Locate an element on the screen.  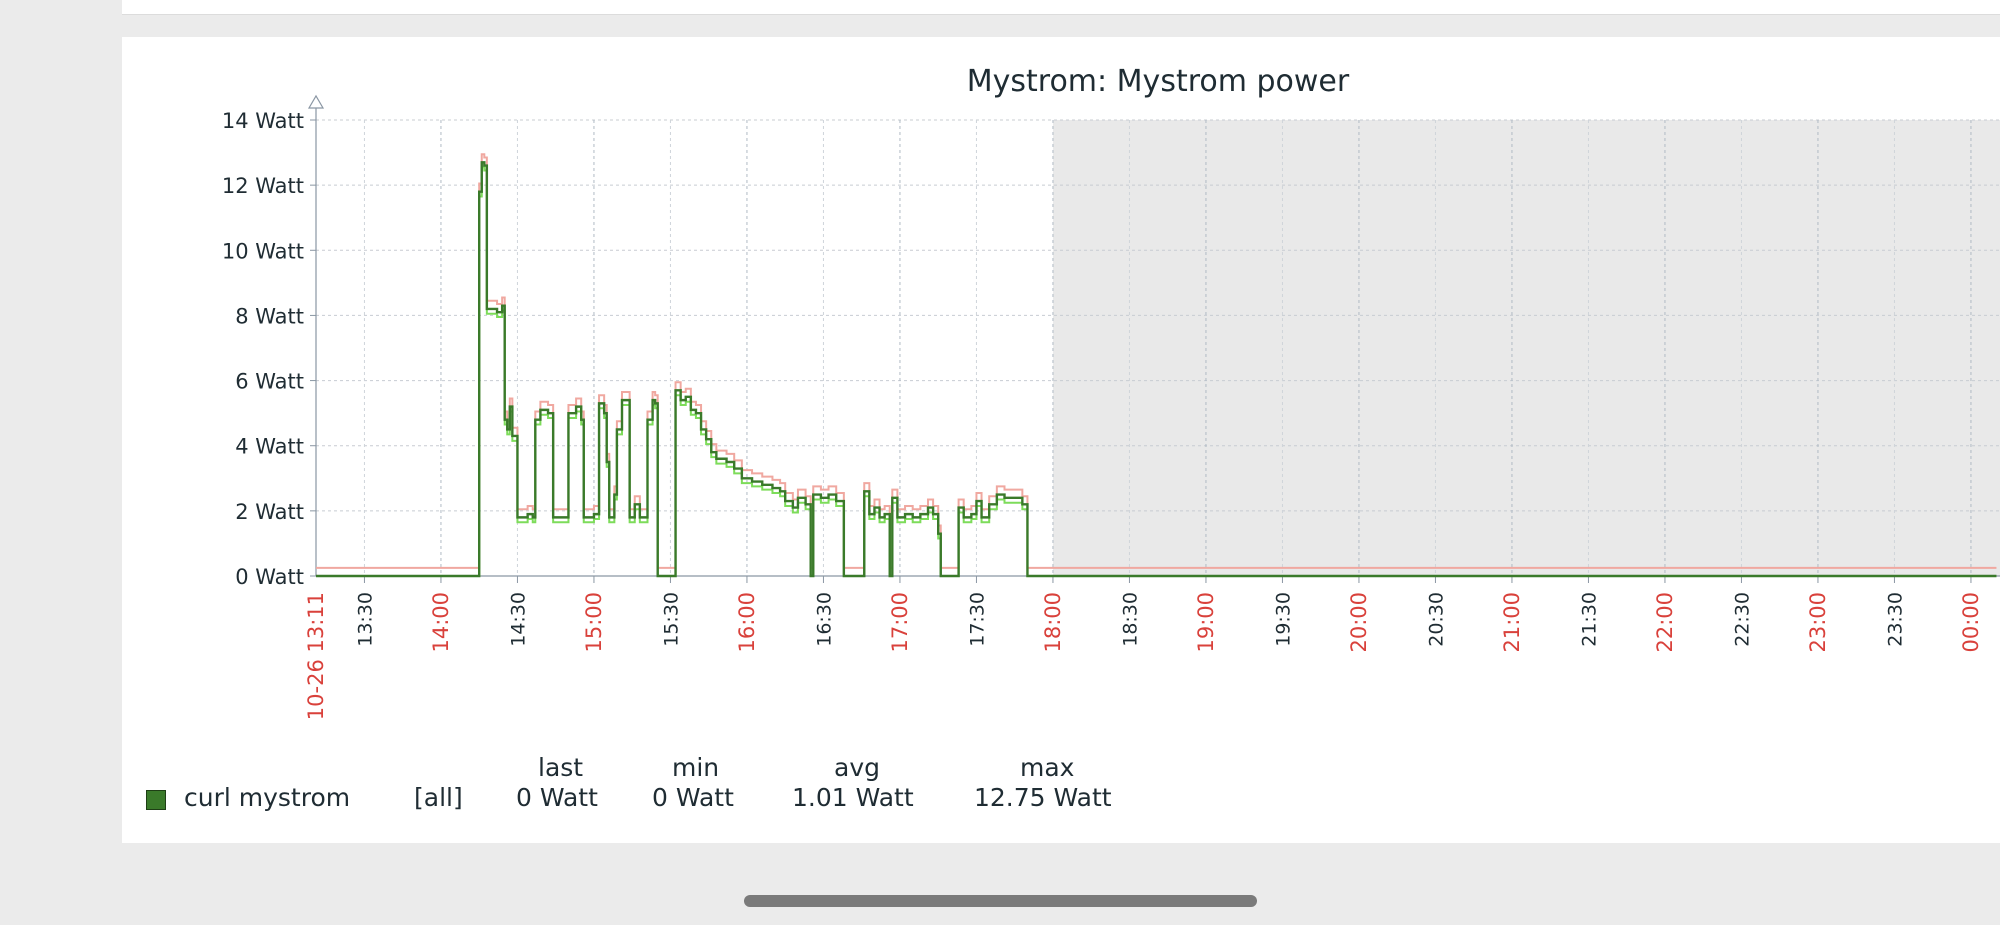
x-tick-label: 16:30 is located at coordinates (824, 619).